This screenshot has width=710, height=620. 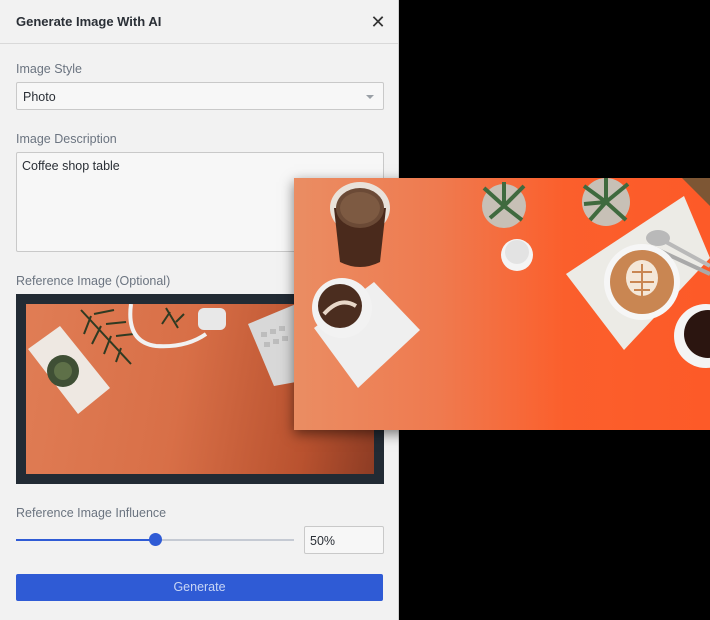 I want to click on image-style-label: Image Style, so click(x=49, y=69).